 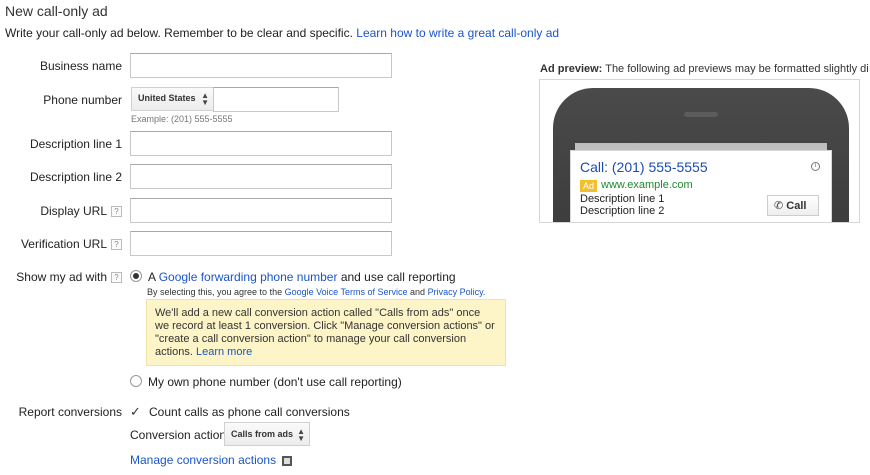 What do you see at coordinates (815, 166) in the screenshot?
I see `info-icon: i` at bounding box center [815, 166].